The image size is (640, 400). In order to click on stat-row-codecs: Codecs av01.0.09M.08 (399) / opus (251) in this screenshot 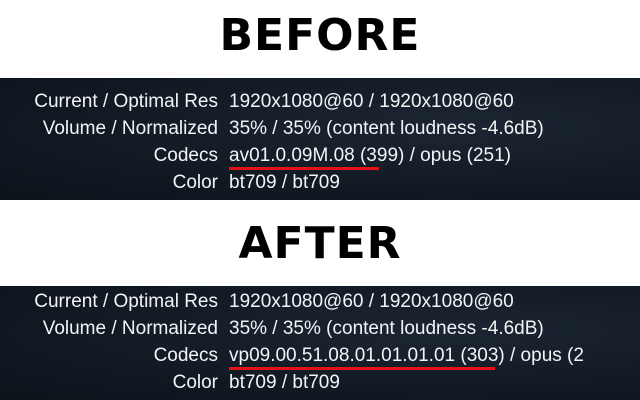, I will do `click(320, 155)`.